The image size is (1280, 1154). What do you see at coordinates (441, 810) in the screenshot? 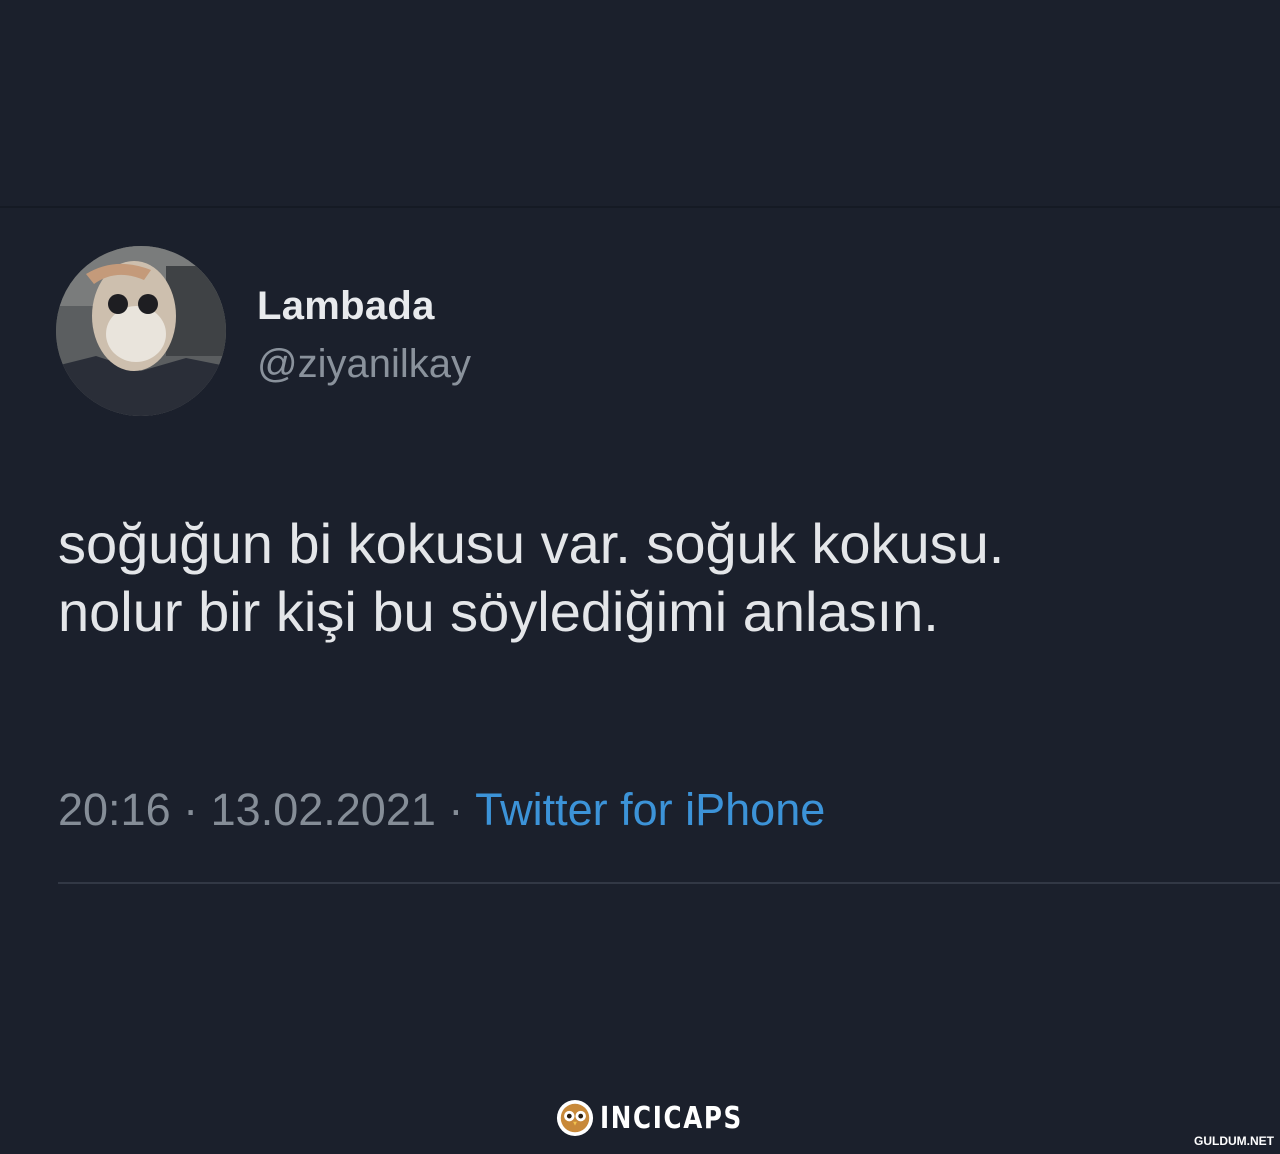
I see `tweet-meta: 20:16 · 13.02.2021 · Twitter for iPhone` at bounding box center [441, 810].